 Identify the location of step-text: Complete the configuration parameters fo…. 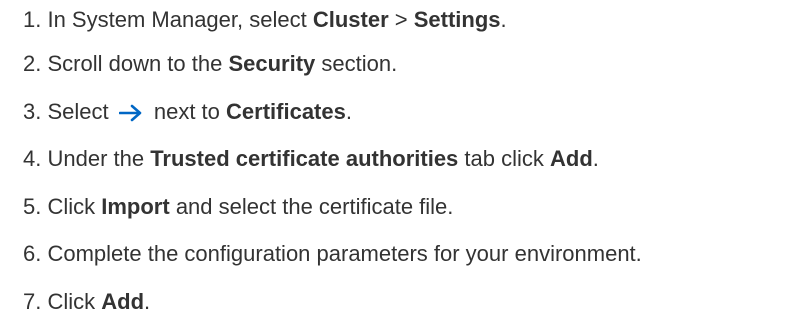
(341, 253).